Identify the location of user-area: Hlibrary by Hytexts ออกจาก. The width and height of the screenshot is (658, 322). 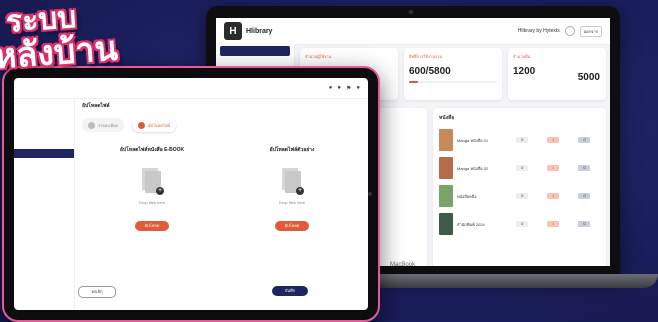
(559, 31).